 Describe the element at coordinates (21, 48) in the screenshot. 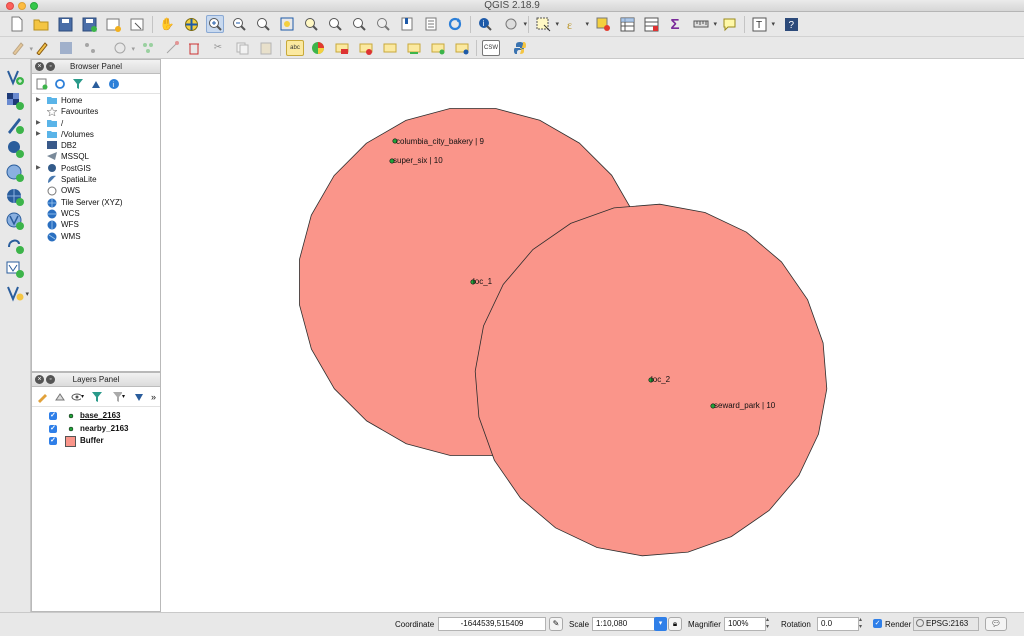

I see `current-edits-icon: ▾` at that location.